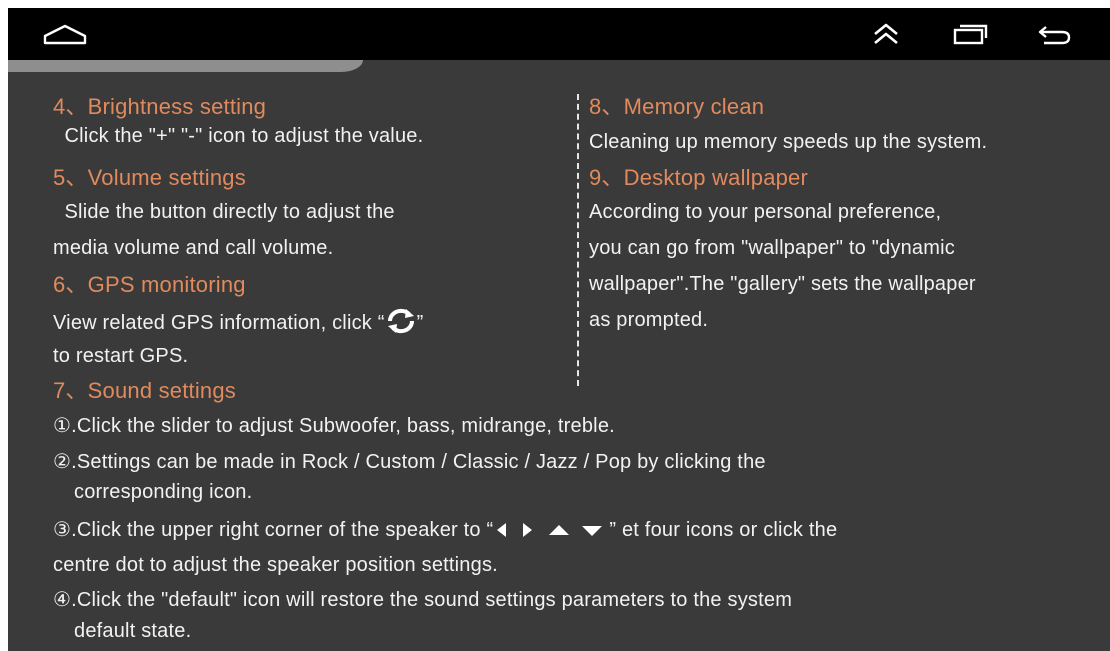 The width and height of the screenshot is (1110, 651). I want to click on sound-item-3-after: ” et four icons or click the, so click(723, 530).